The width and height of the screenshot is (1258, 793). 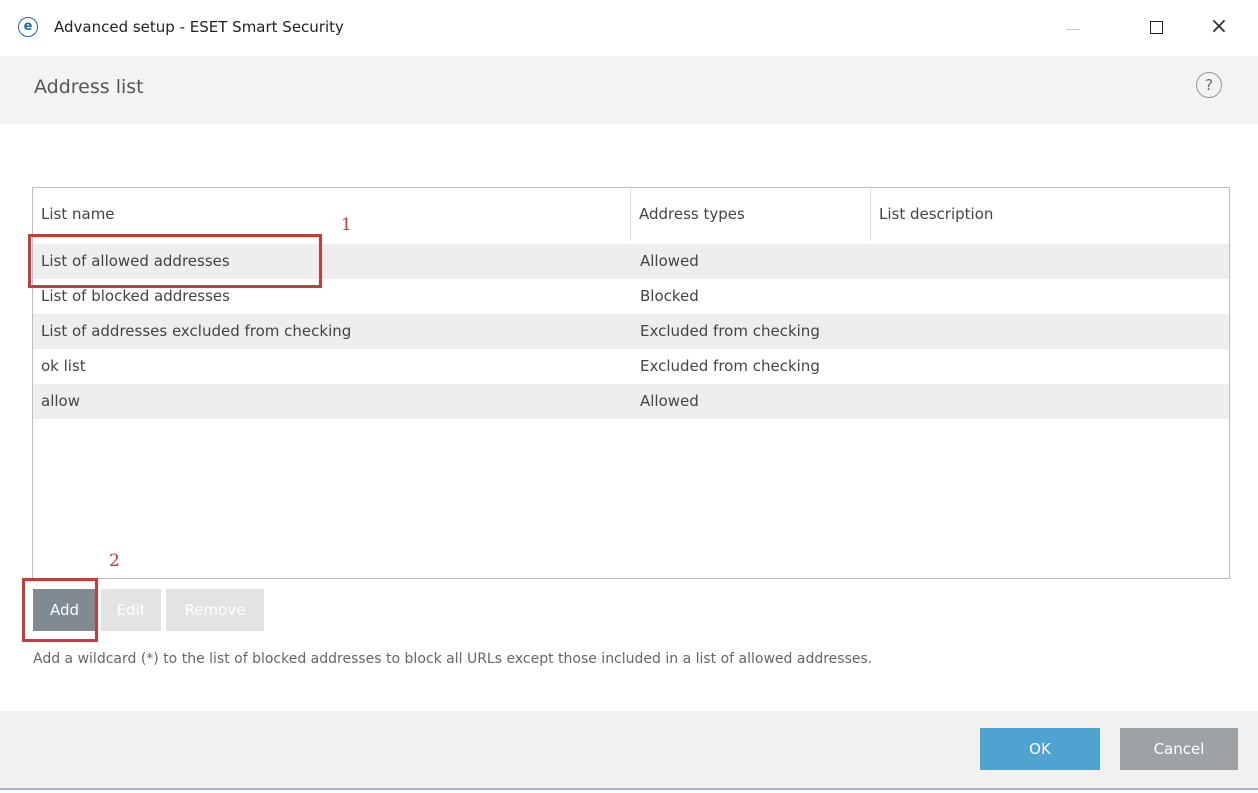 I want to click on column-header-list-description: List description, so click(x=1050, y=214).